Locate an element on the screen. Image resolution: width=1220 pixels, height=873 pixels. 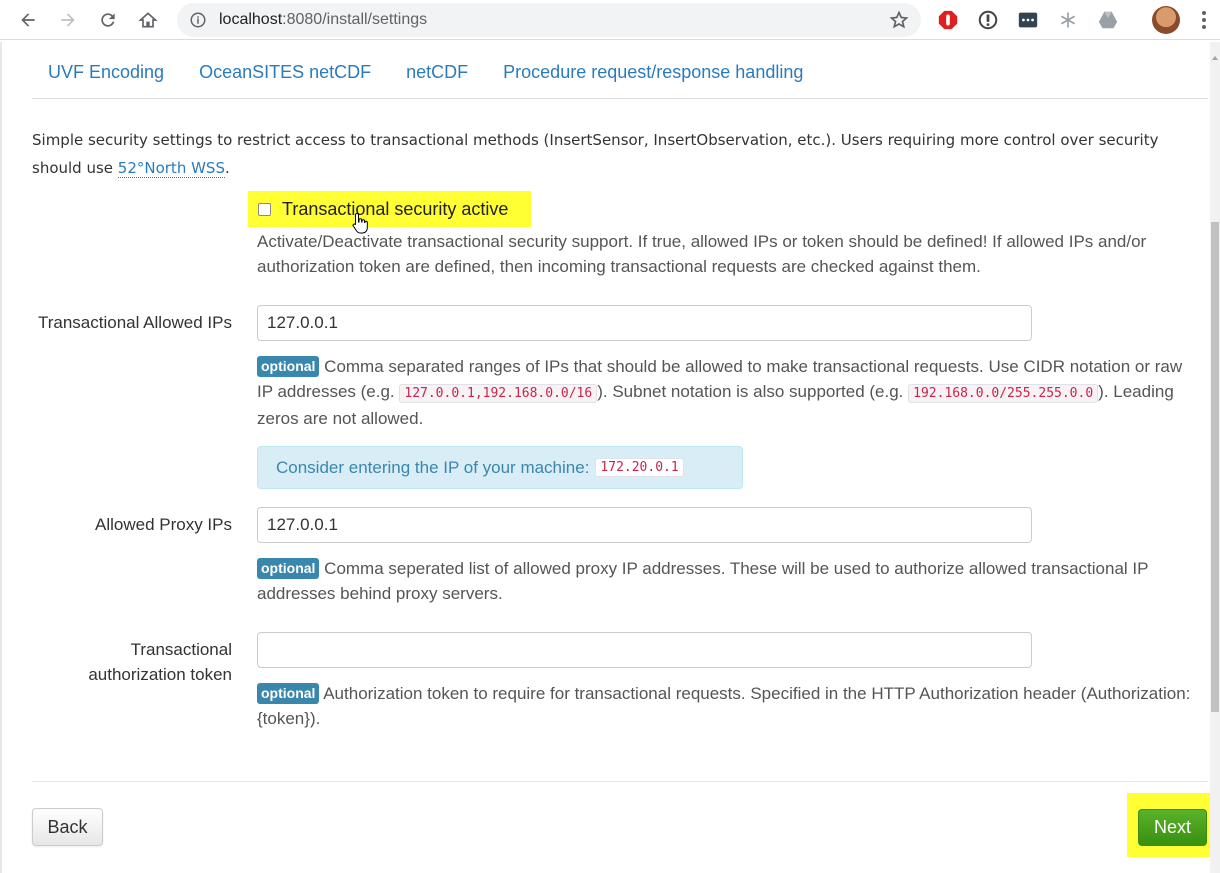
next-button: Next is located at coordinates (1172, 827).